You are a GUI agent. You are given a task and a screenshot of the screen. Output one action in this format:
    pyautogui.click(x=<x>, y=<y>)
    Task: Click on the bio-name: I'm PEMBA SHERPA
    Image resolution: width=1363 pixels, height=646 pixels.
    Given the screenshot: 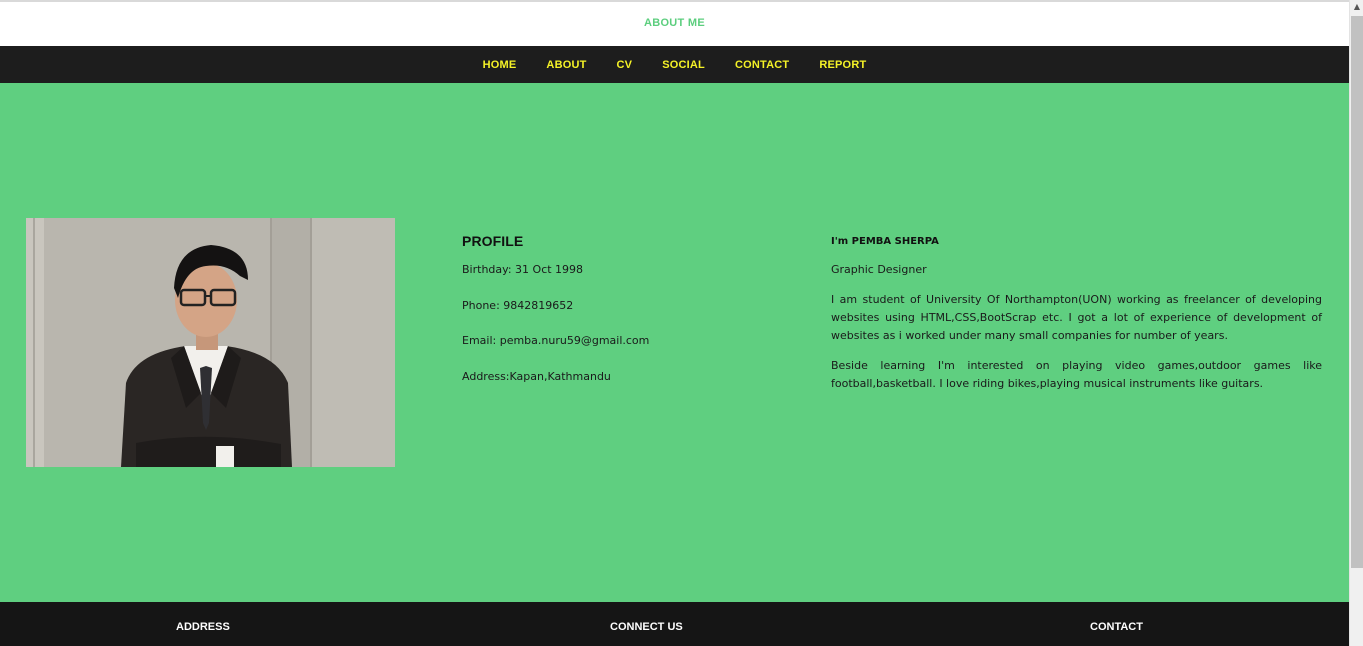 What is the action you would take?
    pyautogui.click(x=885, y=241)
    